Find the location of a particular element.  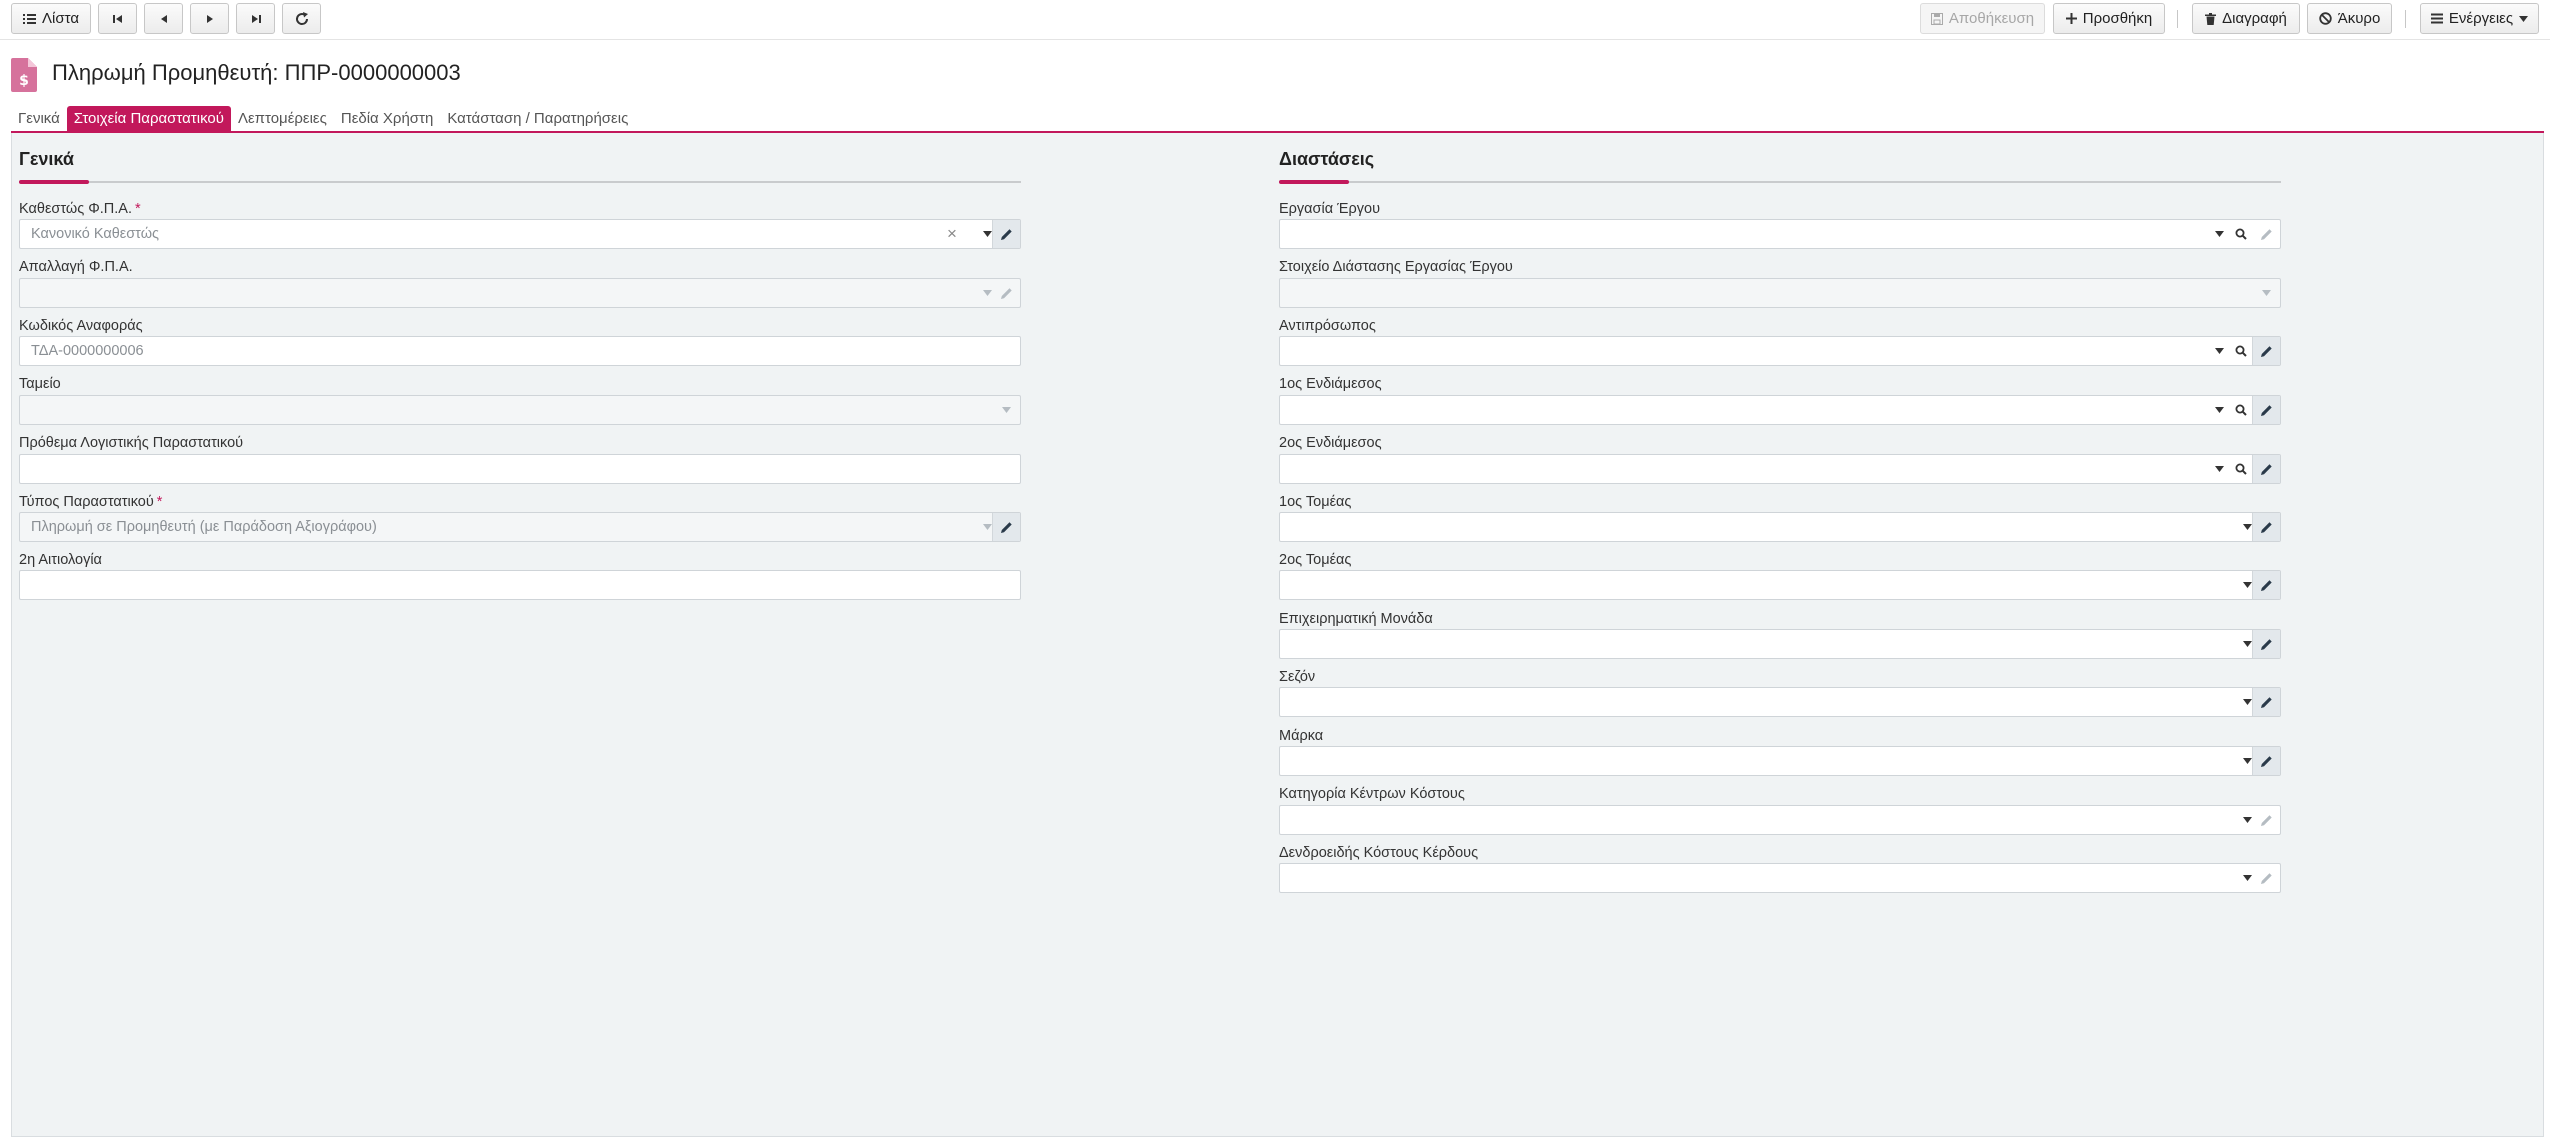

project-task-dimension-label: Στοιχείο Διάστασης Εργασίας Έργου is located at coordinates (1396, 267).